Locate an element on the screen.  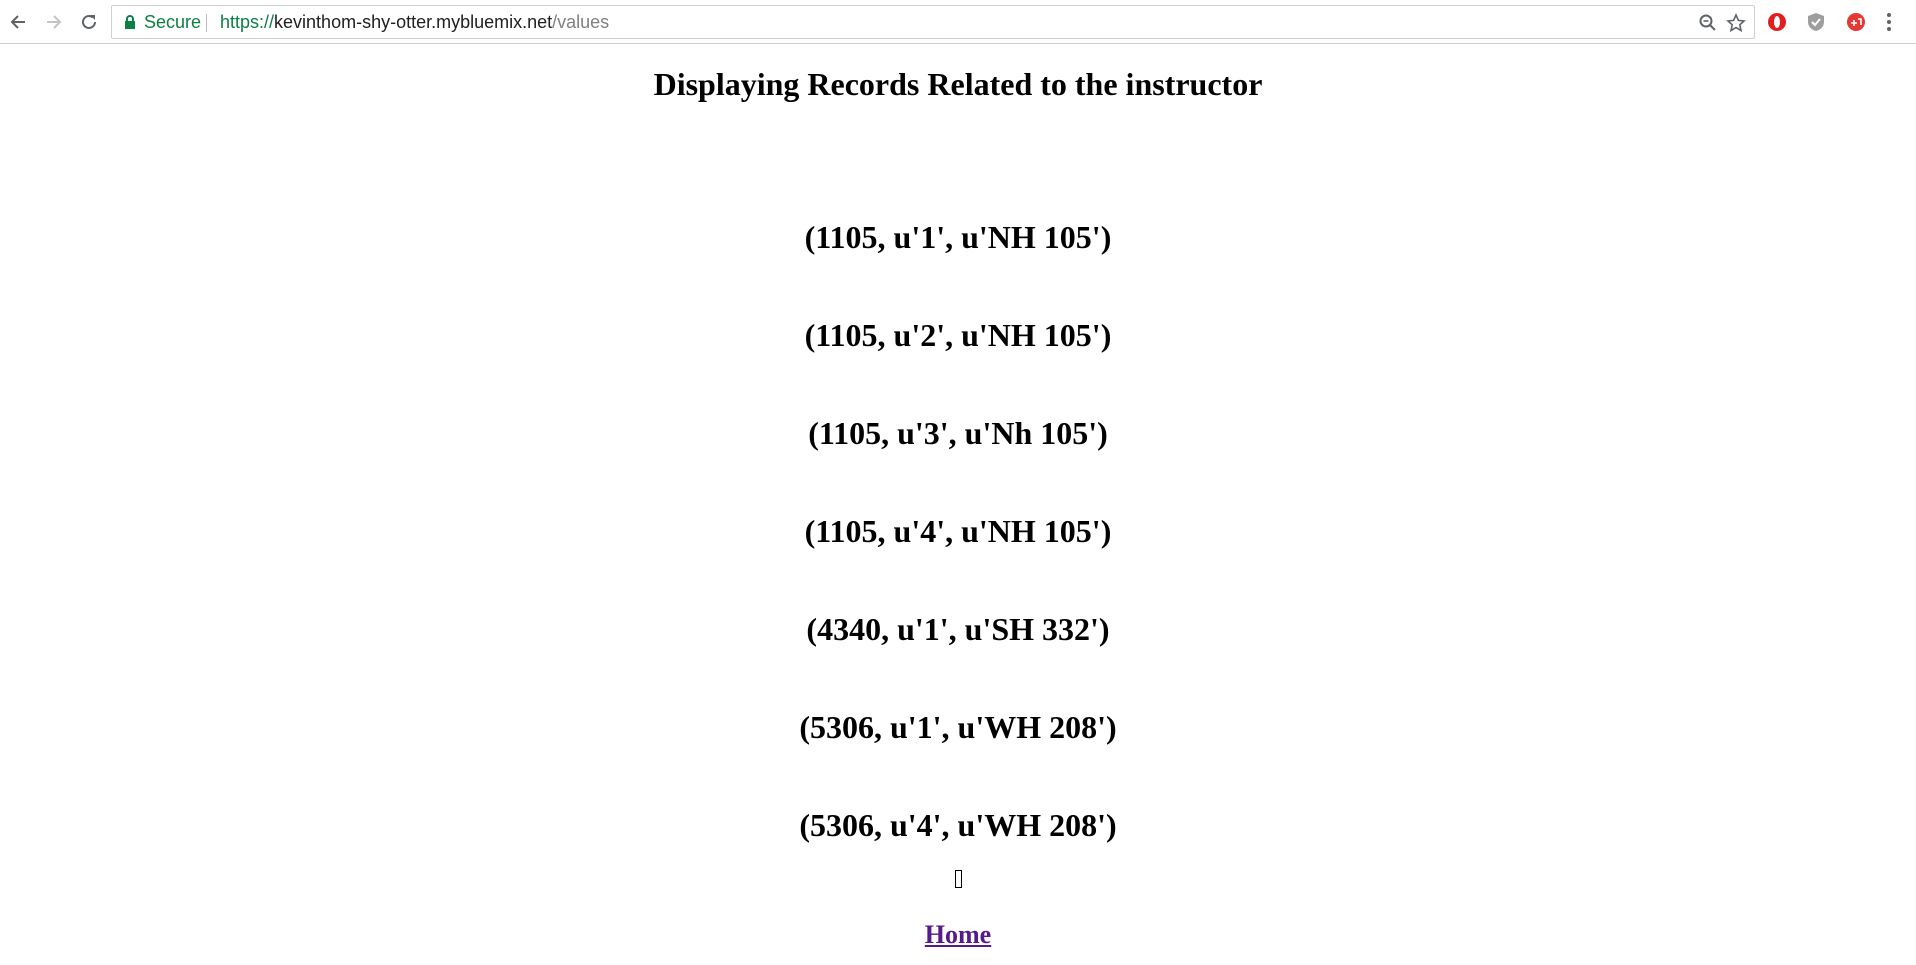
reload-icon is located at coordinates (89, 21).